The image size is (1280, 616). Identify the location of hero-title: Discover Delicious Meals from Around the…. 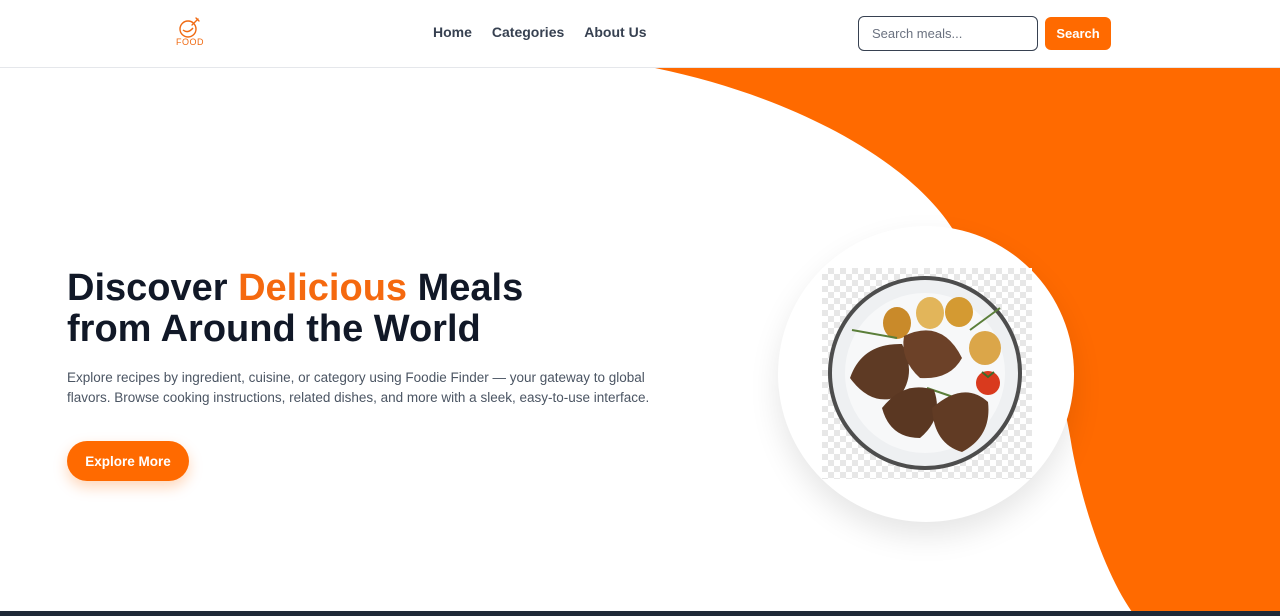
(327, 309).